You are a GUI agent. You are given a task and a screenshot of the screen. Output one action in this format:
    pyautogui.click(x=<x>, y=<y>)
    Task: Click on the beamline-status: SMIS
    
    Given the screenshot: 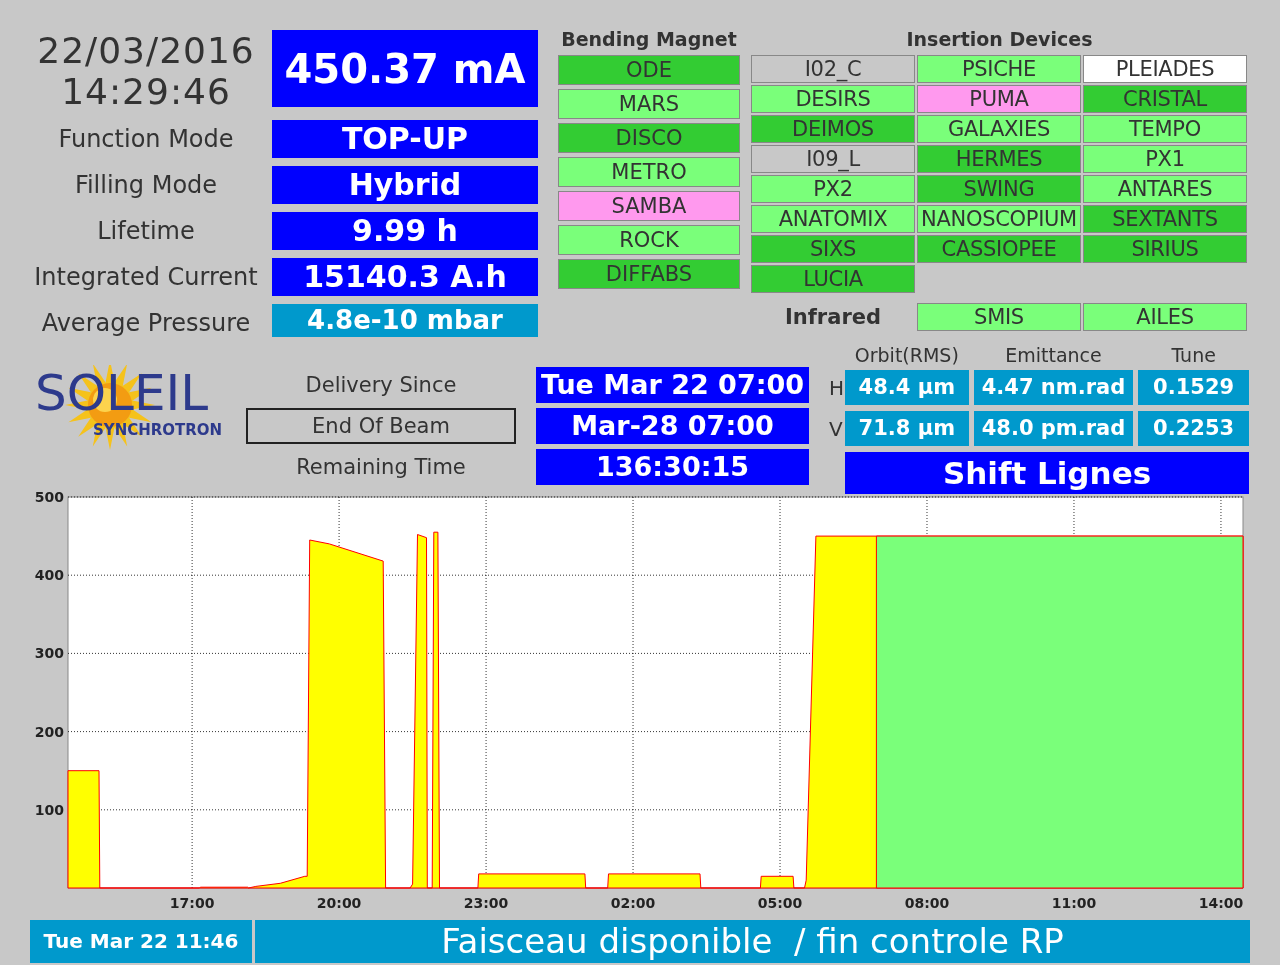 What is the action you would take?
    pyautogui.click(x=999, y=317)
    